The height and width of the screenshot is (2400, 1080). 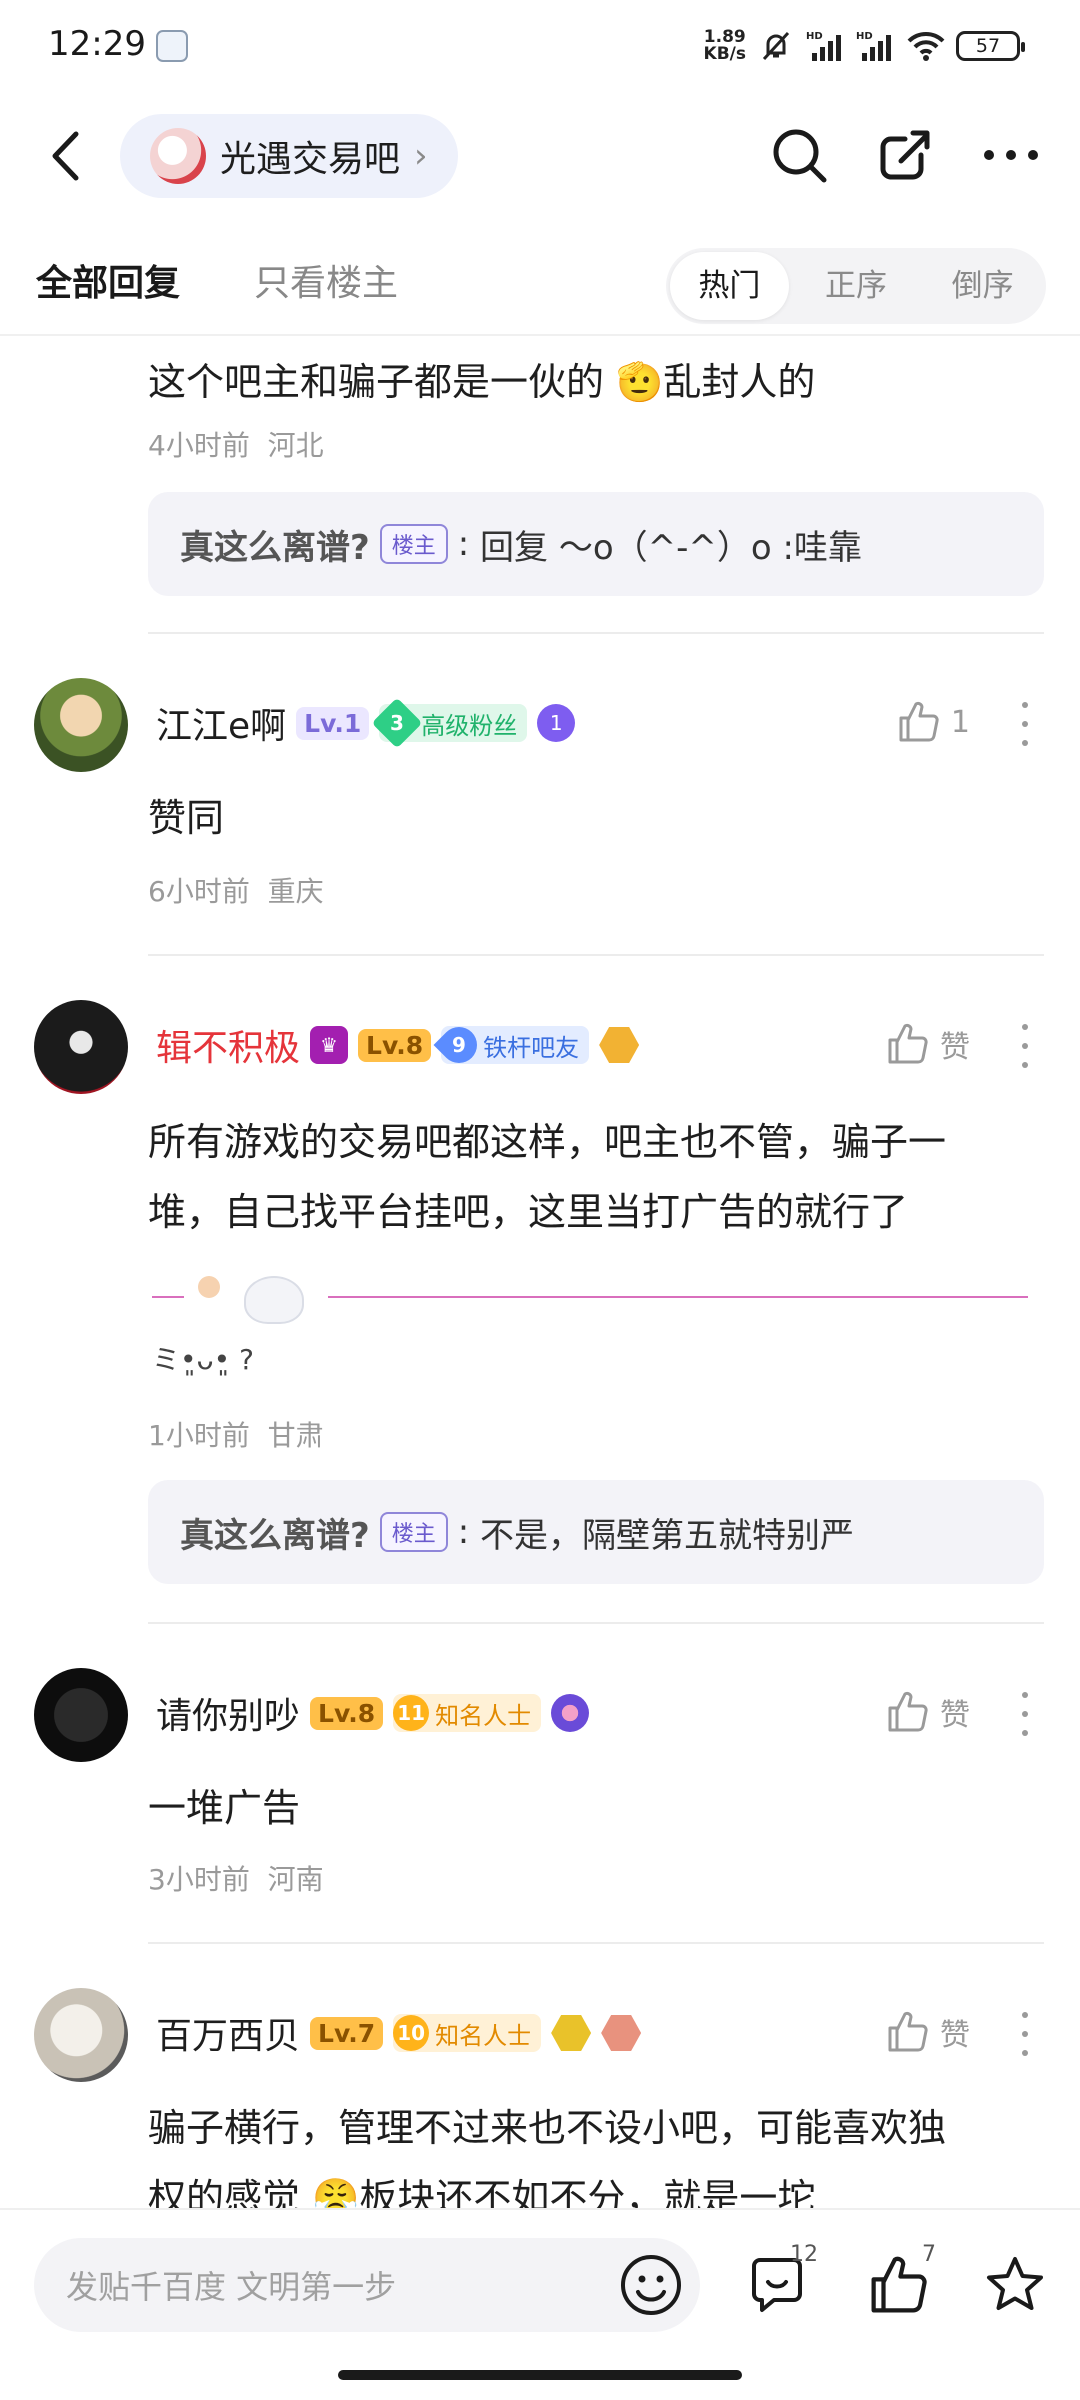 I want to click on comment-text-line-2: 堆，自己找平台挂吧，这里当打广告的就行了, so click(x=528, y=1212).